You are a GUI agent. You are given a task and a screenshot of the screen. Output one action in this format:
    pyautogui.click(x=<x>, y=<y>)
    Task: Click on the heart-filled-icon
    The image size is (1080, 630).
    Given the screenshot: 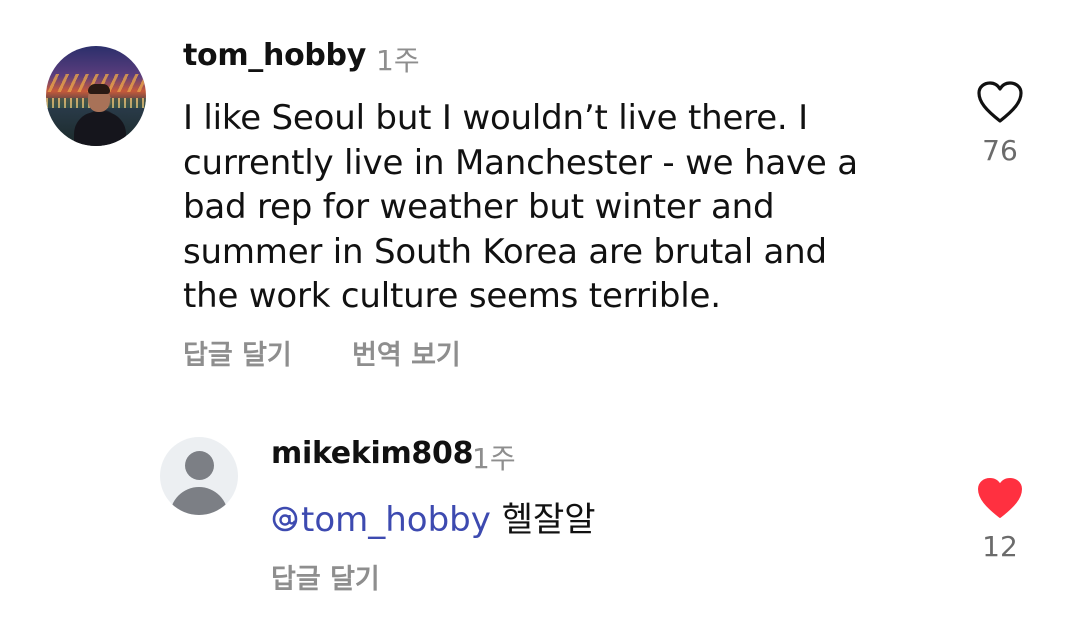 What is the action you would take?
    pyautogui.click(x=1000, y=498)
    